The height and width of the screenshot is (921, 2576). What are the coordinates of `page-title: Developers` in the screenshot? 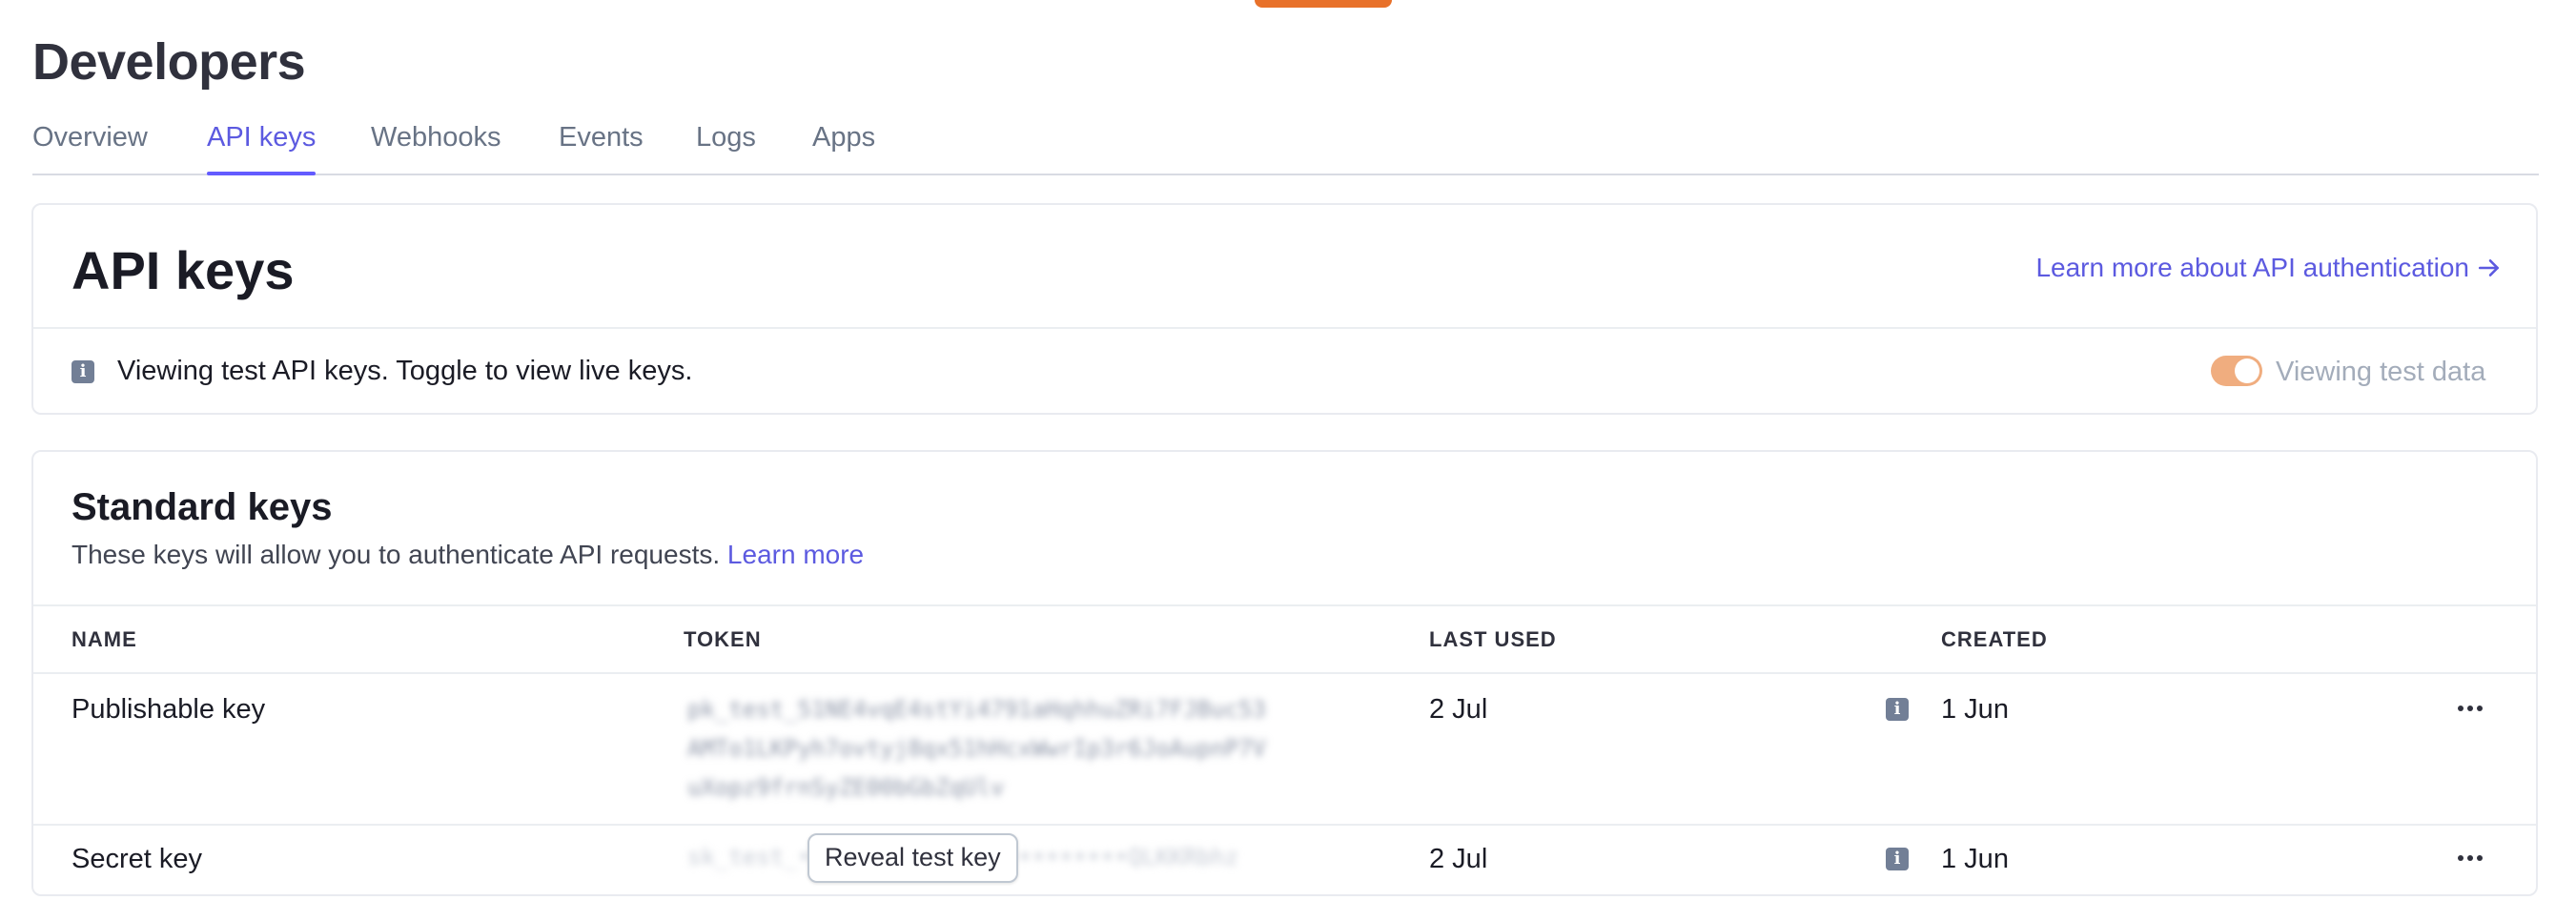 It's located at (169, 62).